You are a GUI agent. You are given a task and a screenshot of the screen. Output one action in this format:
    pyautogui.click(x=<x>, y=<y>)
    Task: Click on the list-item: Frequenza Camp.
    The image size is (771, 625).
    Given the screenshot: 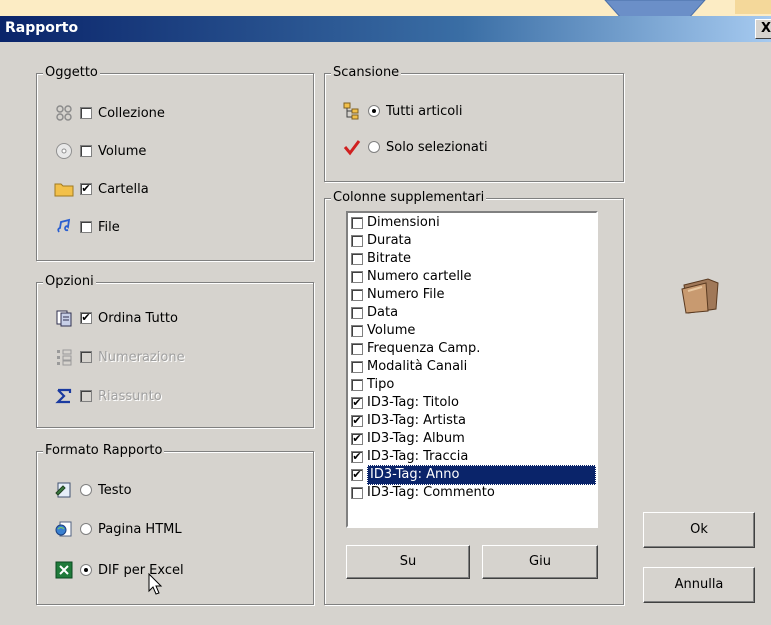 What is the action you would take?
    pyautogui.click(x=472, y=349)
    